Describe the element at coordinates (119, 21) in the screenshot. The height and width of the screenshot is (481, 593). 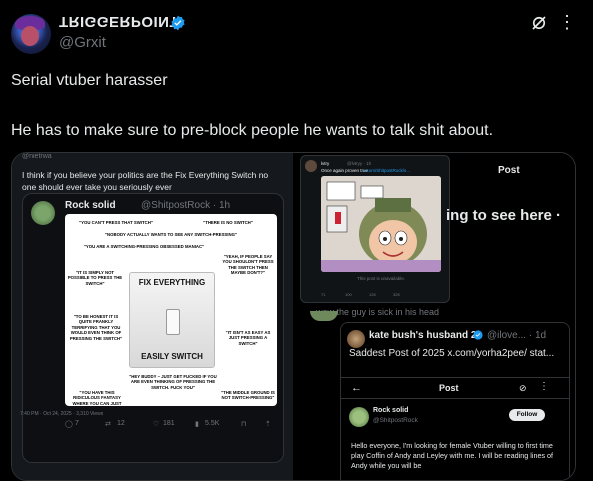
I see `author-display-name: TRIGGERPOINT` at that location.